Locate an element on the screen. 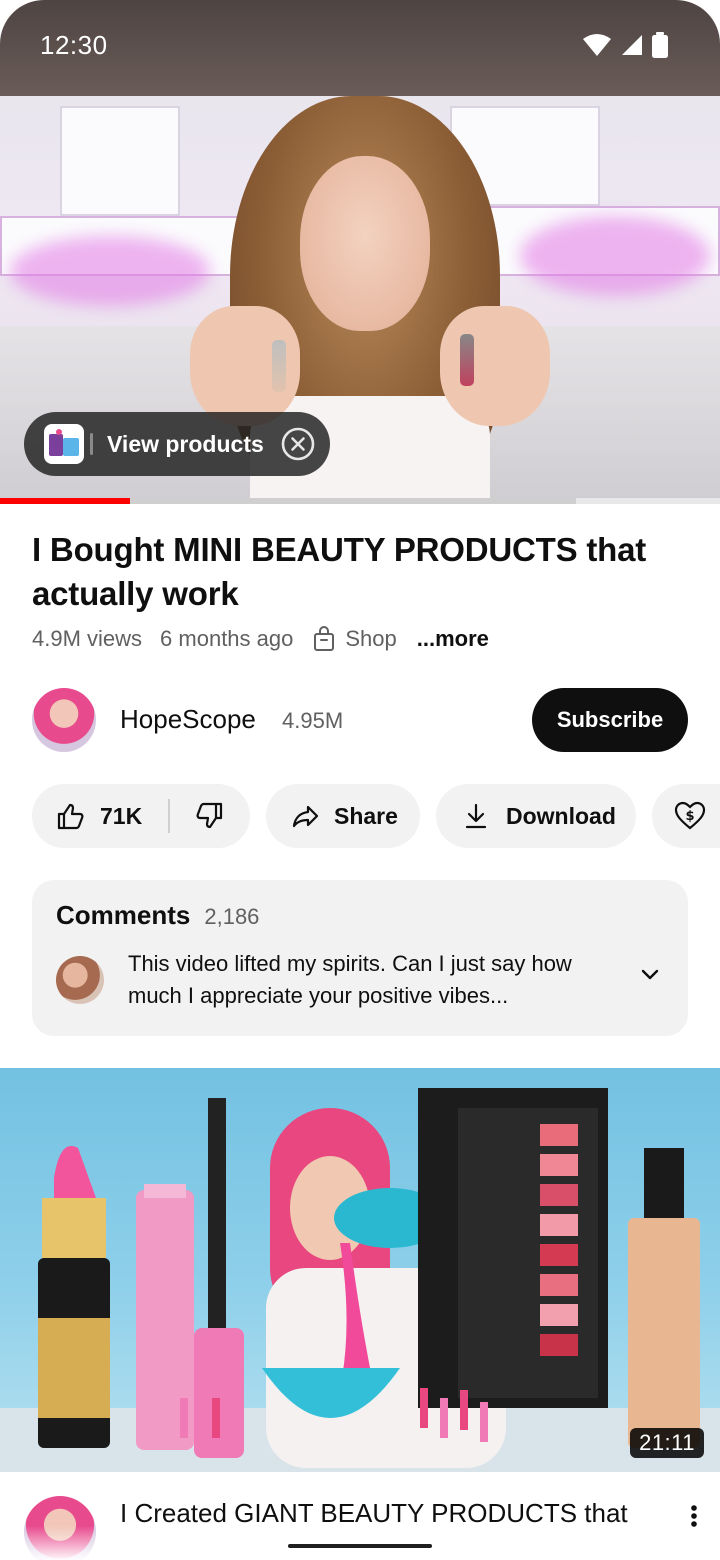 This screenshot has width=720, height=1560. download-icon is located at coordinates (476, 816).